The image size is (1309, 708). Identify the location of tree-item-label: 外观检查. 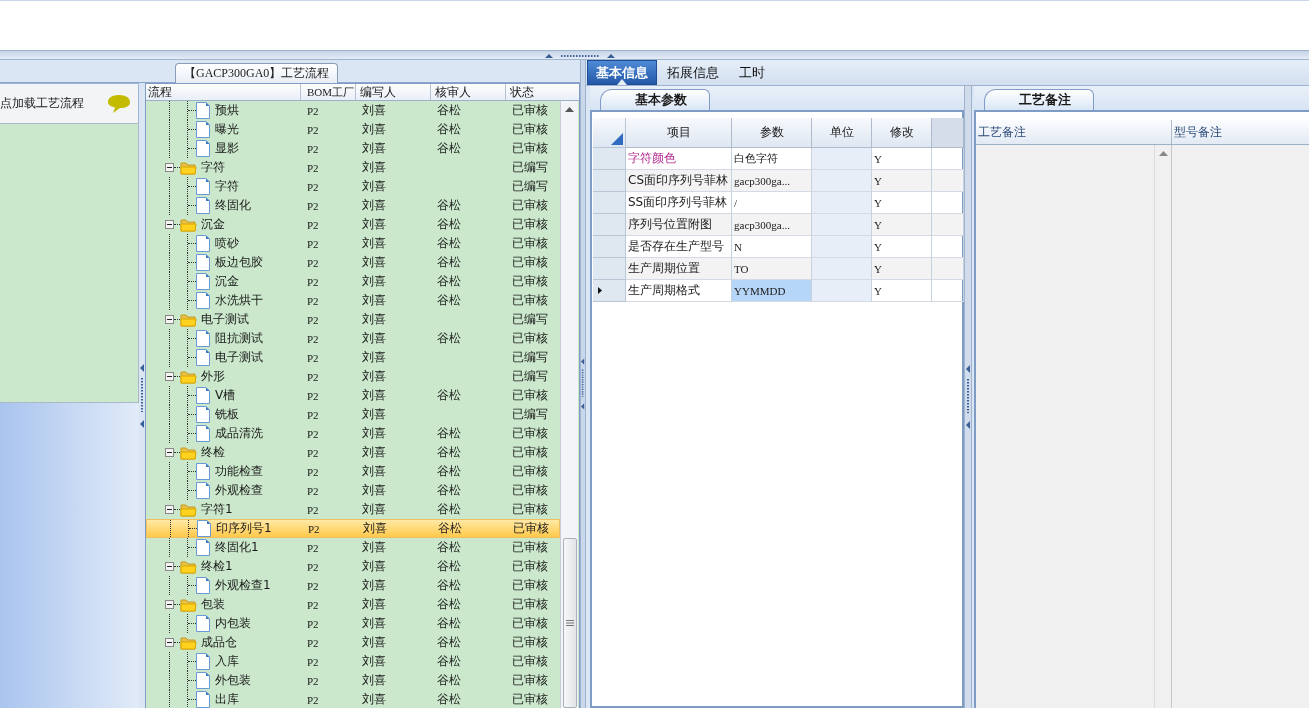
(239, 490).